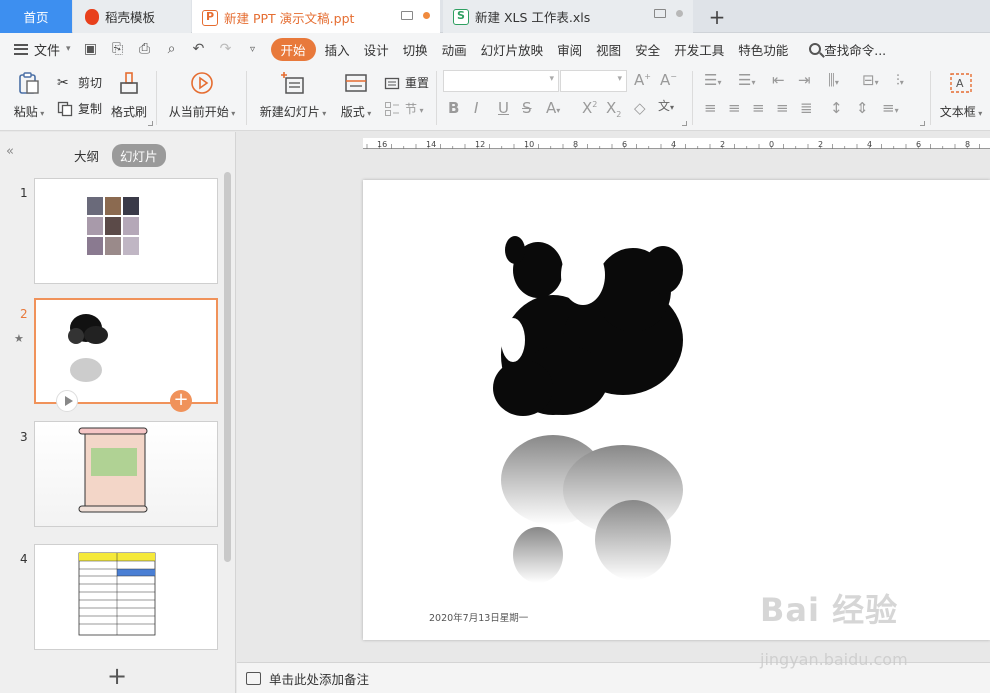 The width and height of the screenshot is (990, 693). What do you see at coordinates (613, 109) in the screenshot?
I see `subscript-icon: X2` at bounding box center [613, 109].